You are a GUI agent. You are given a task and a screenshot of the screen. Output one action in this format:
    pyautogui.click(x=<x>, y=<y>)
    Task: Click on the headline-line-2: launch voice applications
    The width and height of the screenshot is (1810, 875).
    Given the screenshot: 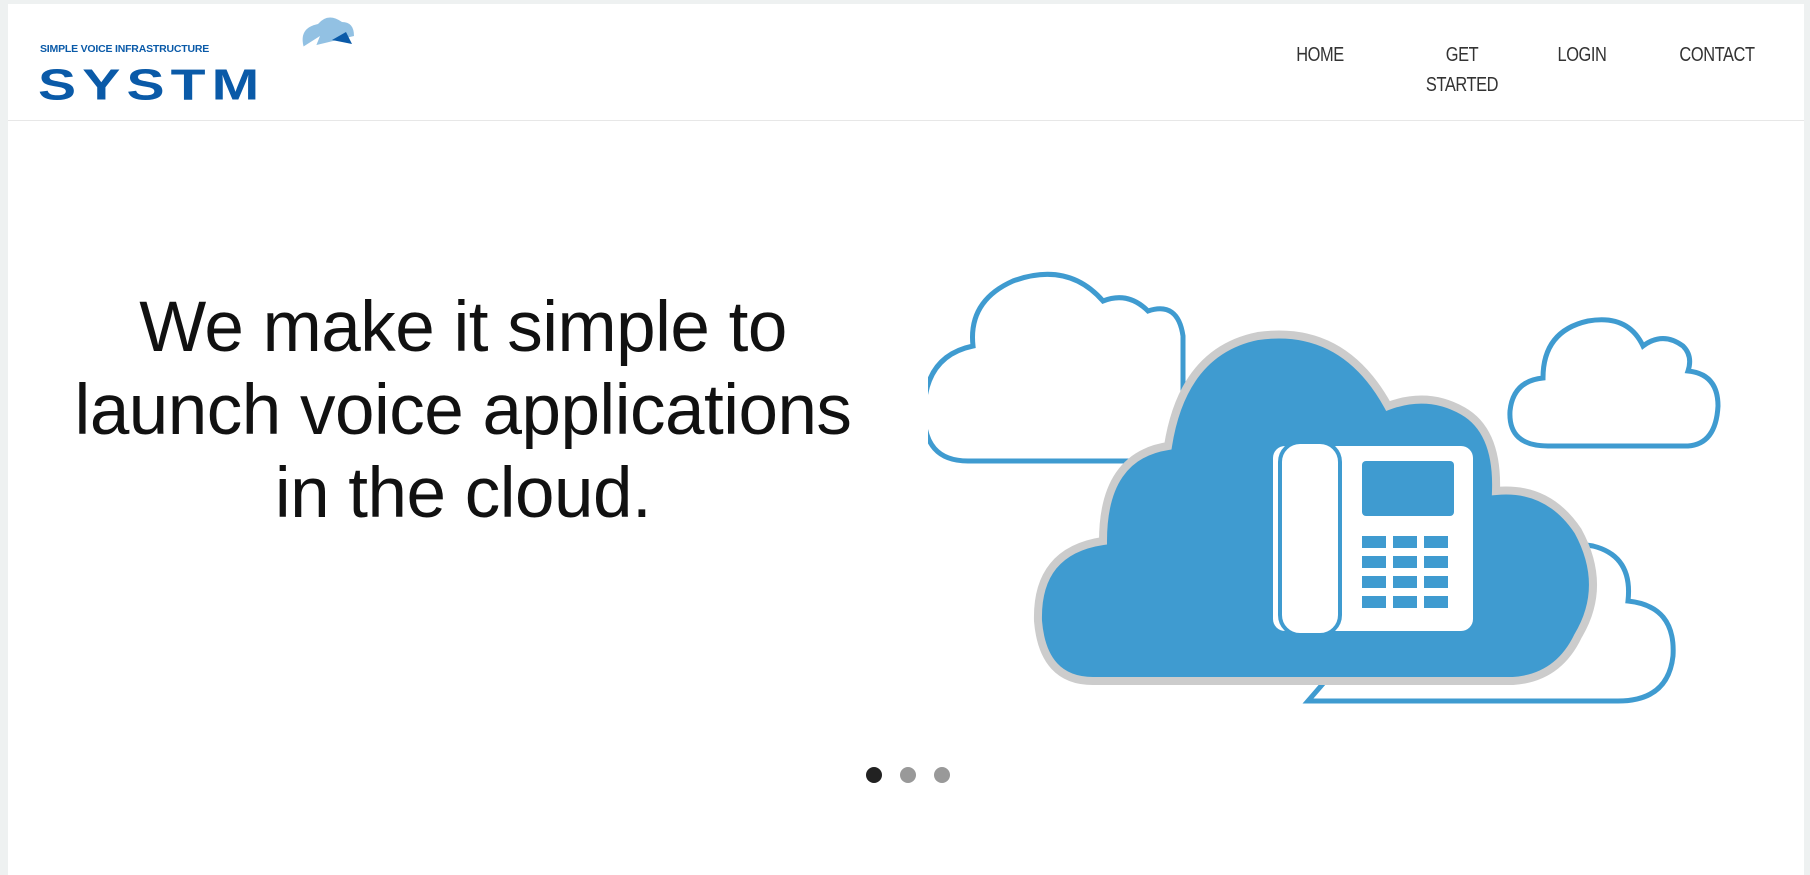 What is the action you would take?
    pyautogui.click(x=463, y=410)
    